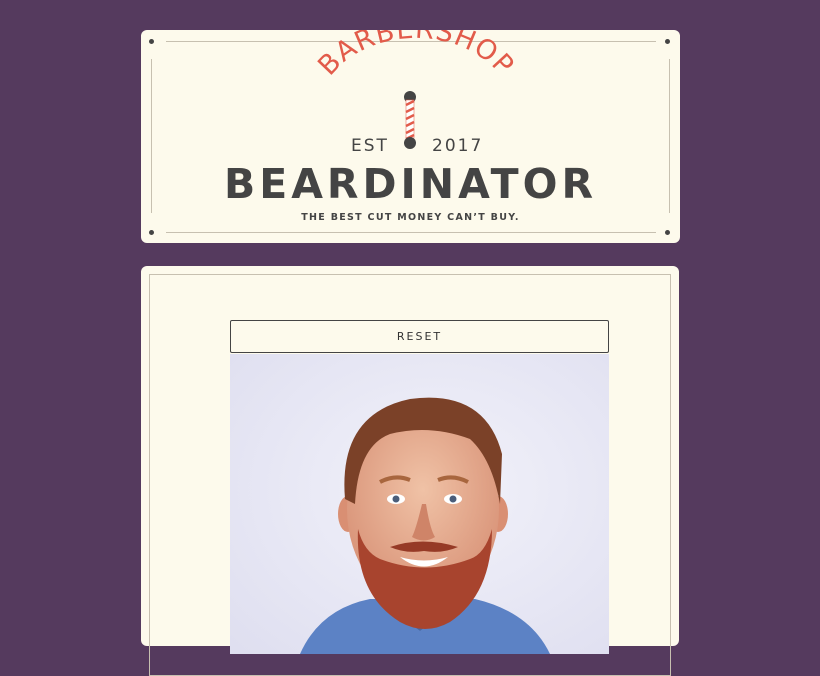 The height and width of the screenshot is (676, 820). What do you see at coordinates (410, 217) in the screenshot?
I see `tagline: THE BEST CUT MONEY CAN’T BUY.` at bounding box center [410, 217].